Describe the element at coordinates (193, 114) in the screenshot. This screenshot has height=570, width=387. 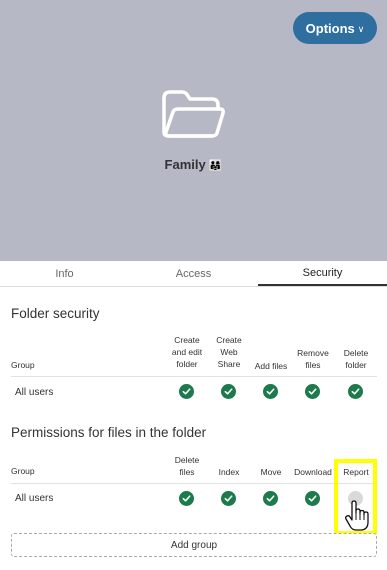
I see `folder-icon` at that location.